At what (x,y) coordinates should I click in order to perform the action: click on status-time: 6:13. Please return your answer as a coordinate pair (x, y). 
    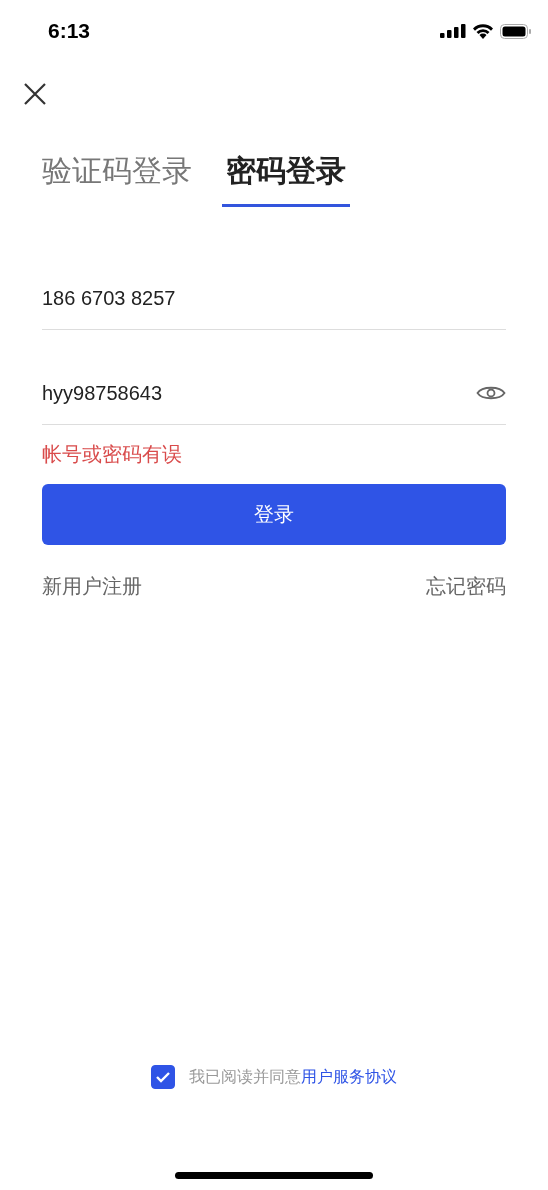
    Looking at the image, I should click on (69, 31).